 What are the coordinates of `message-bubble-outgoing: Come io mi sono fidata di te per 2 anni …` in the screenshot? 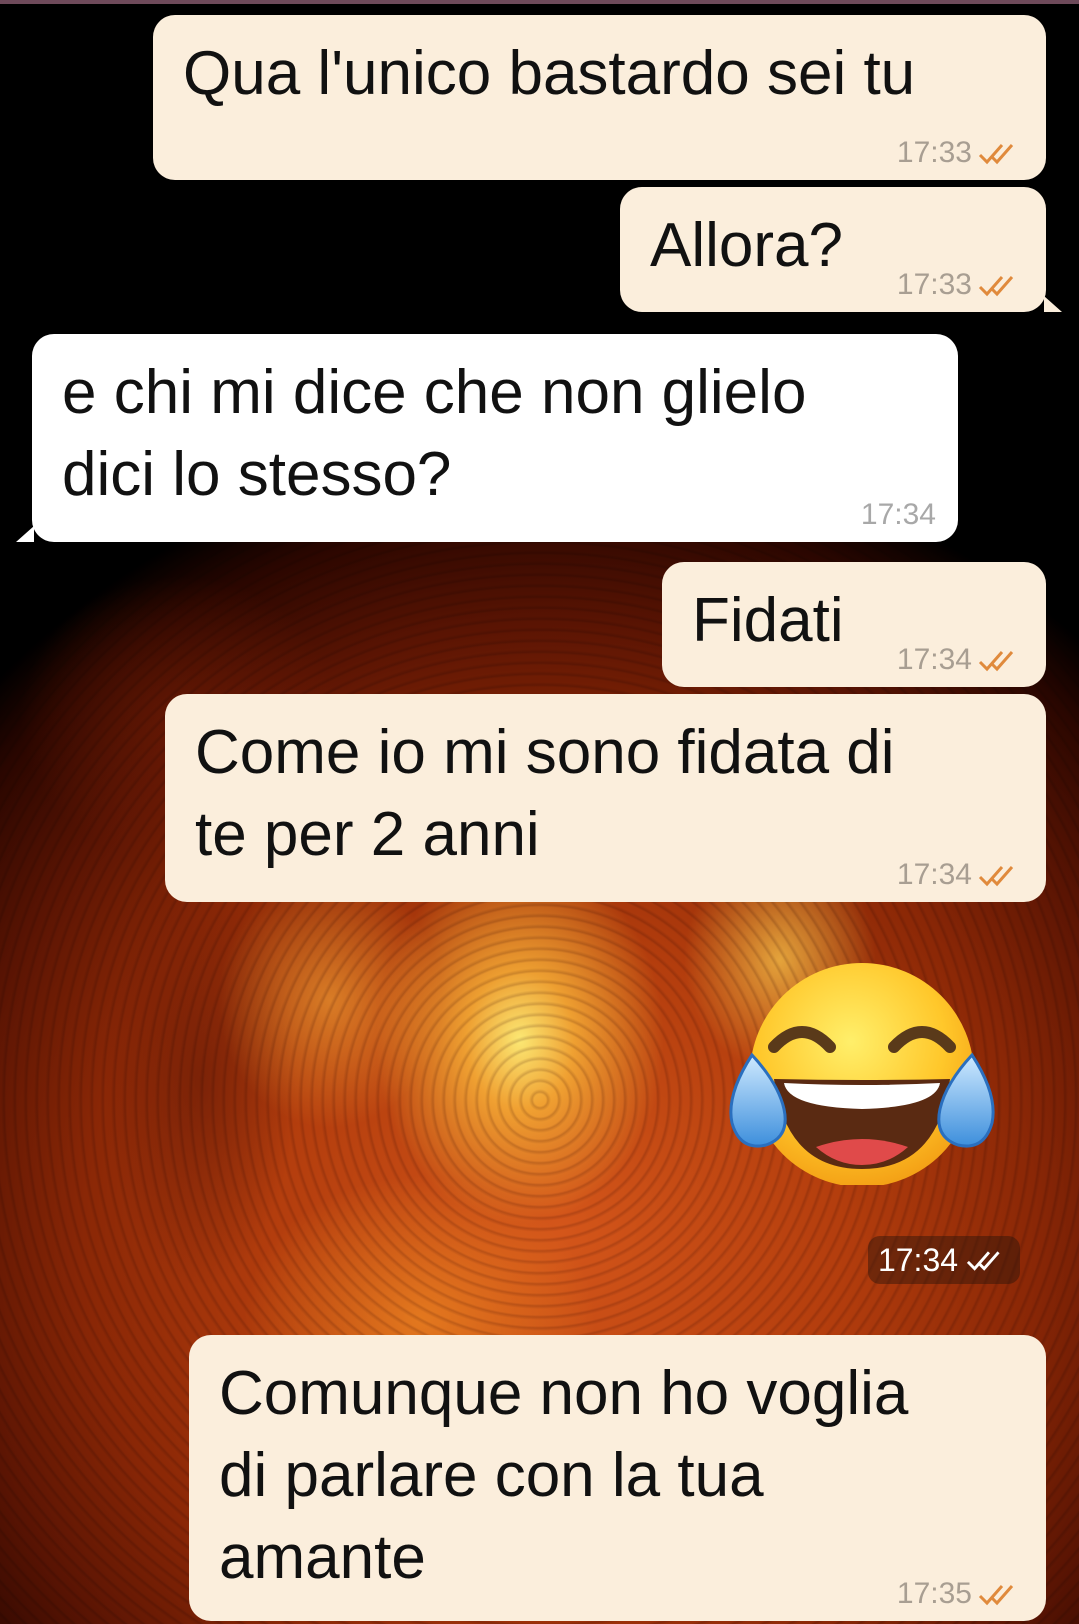 It's located at (605, 798).